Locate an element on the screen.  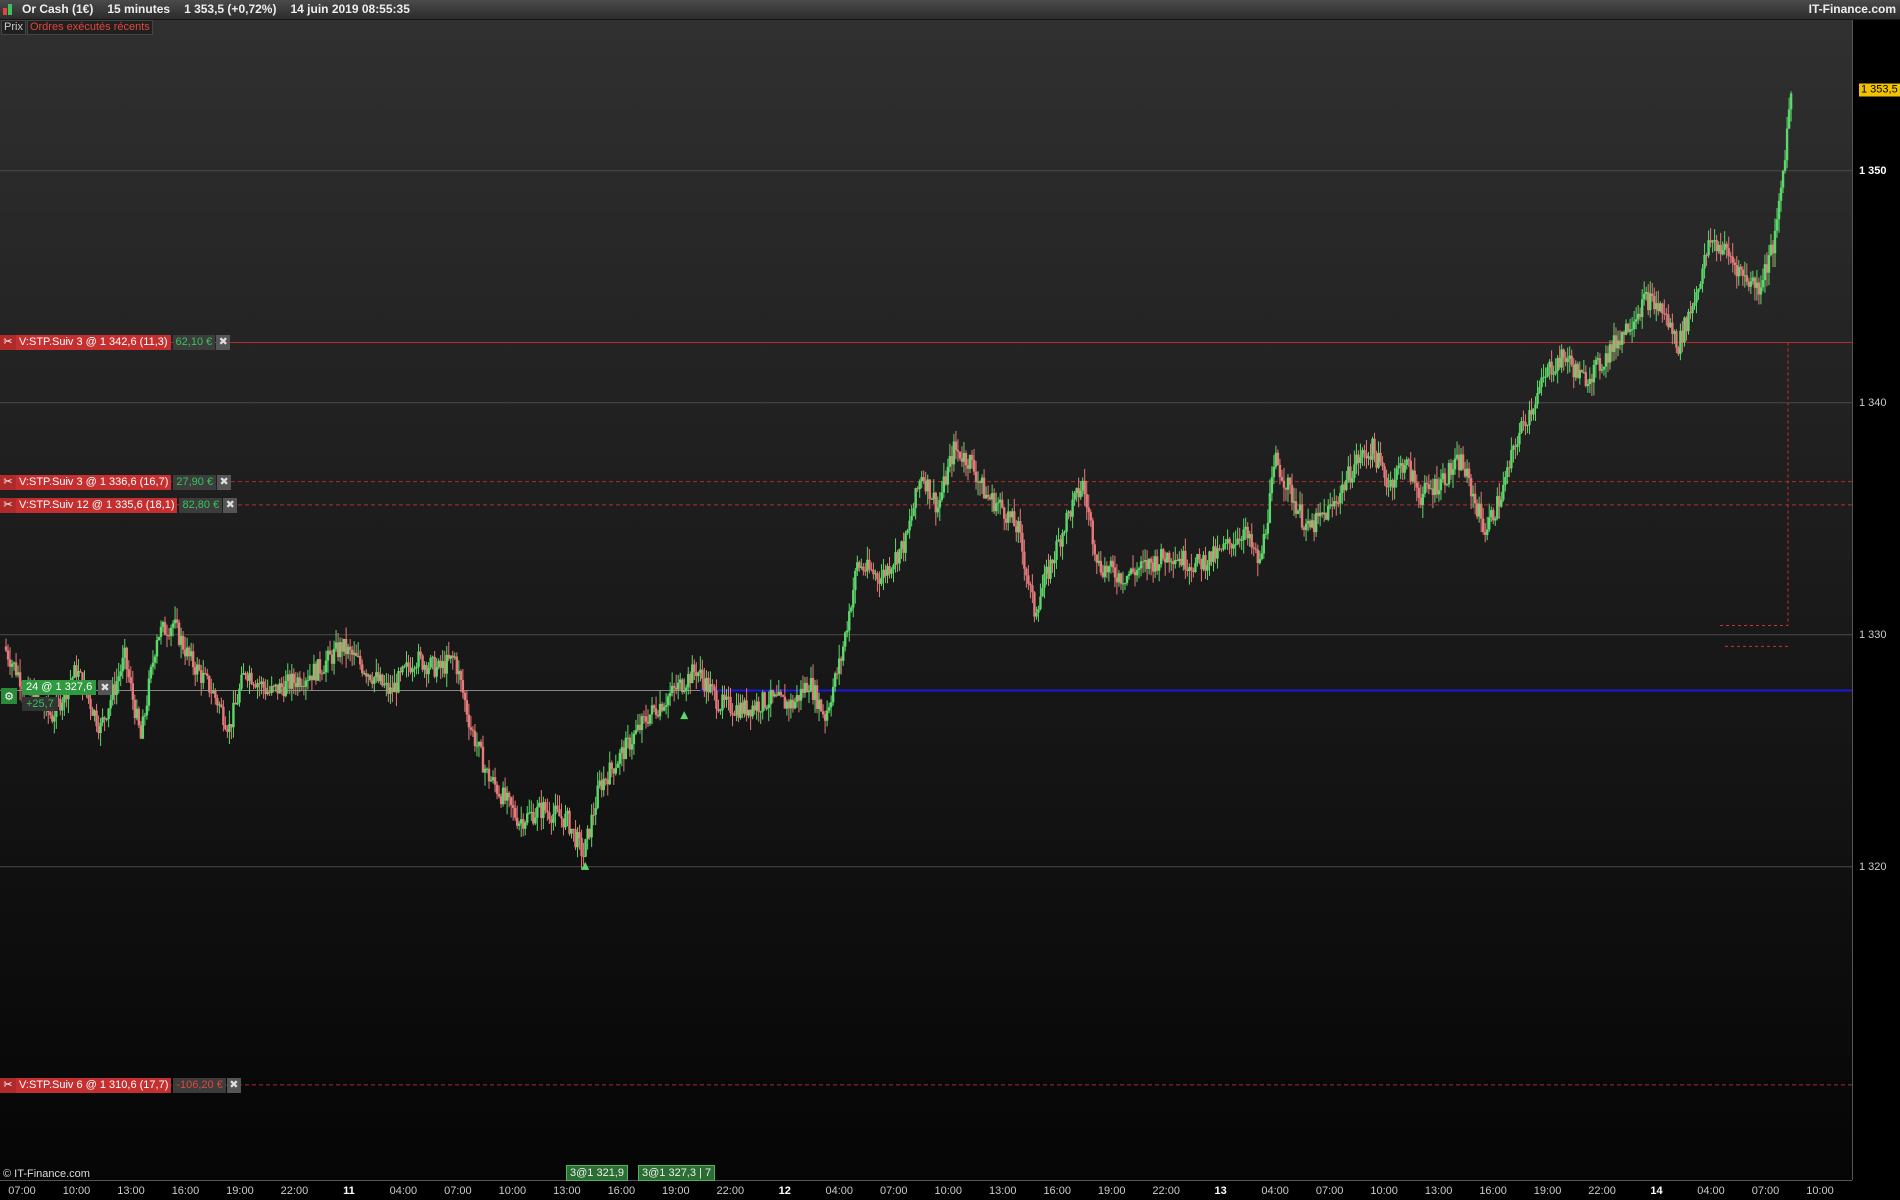
gear-icon: ⚙ is located at coordinates (9, 696).